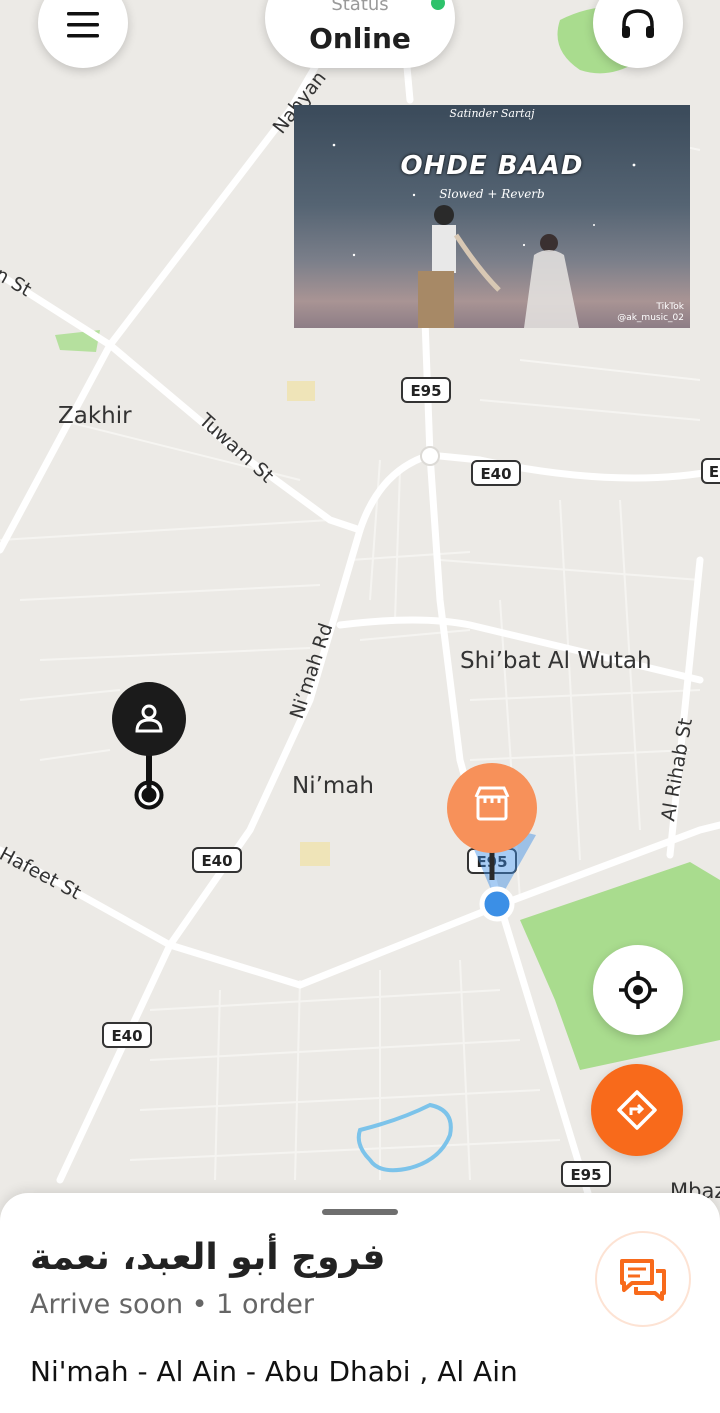  Describe the element at coordinates (556, 661) in the screenshot. I see `map-label-shibat: Shi’bat Al Wutah` at that location.